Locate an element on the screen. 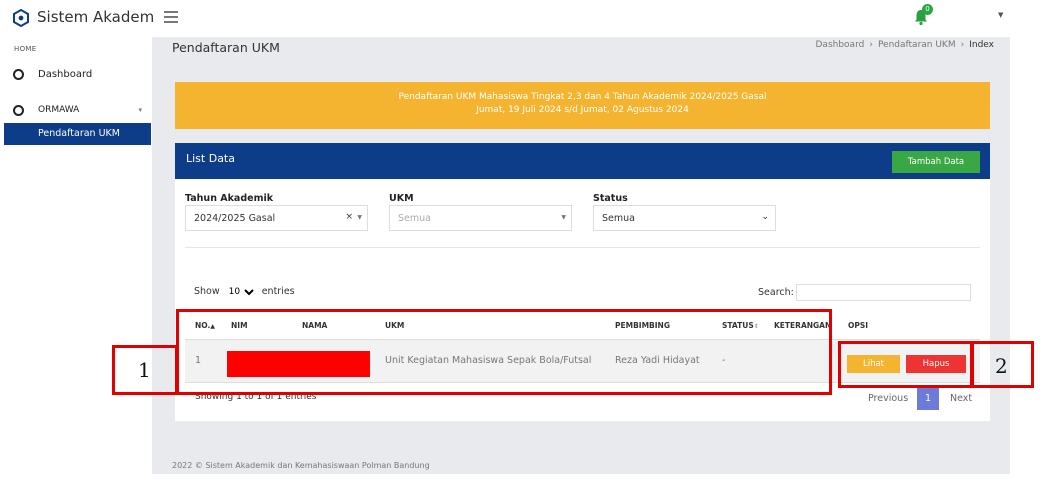 Image resolution: width=1047 pixels, height=484 pixels. breadcrumb-item-dashboard: Dashboard is located at coordinates (840, 45).